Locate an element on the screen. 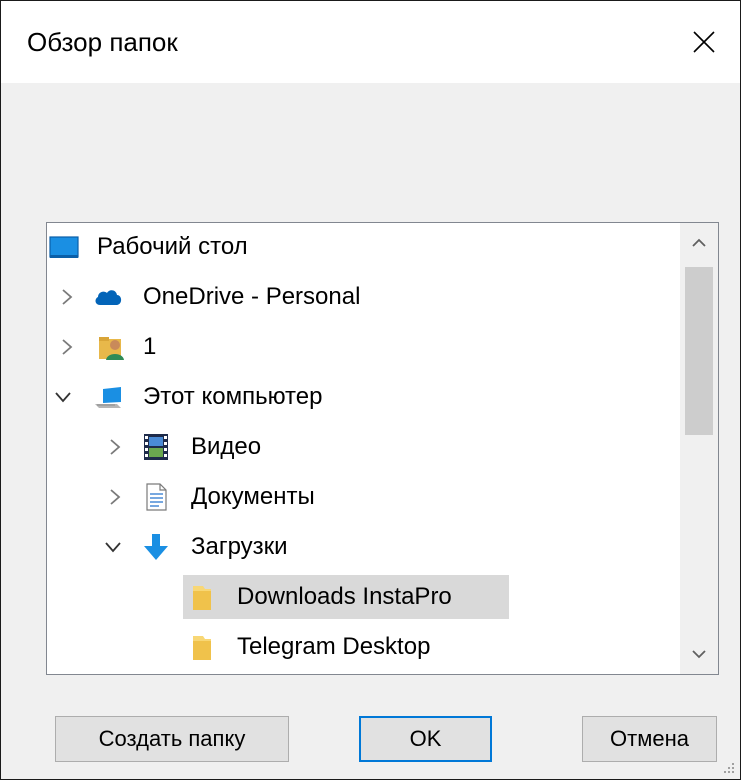  user-folder-icon is located at coordinates (111, 348).